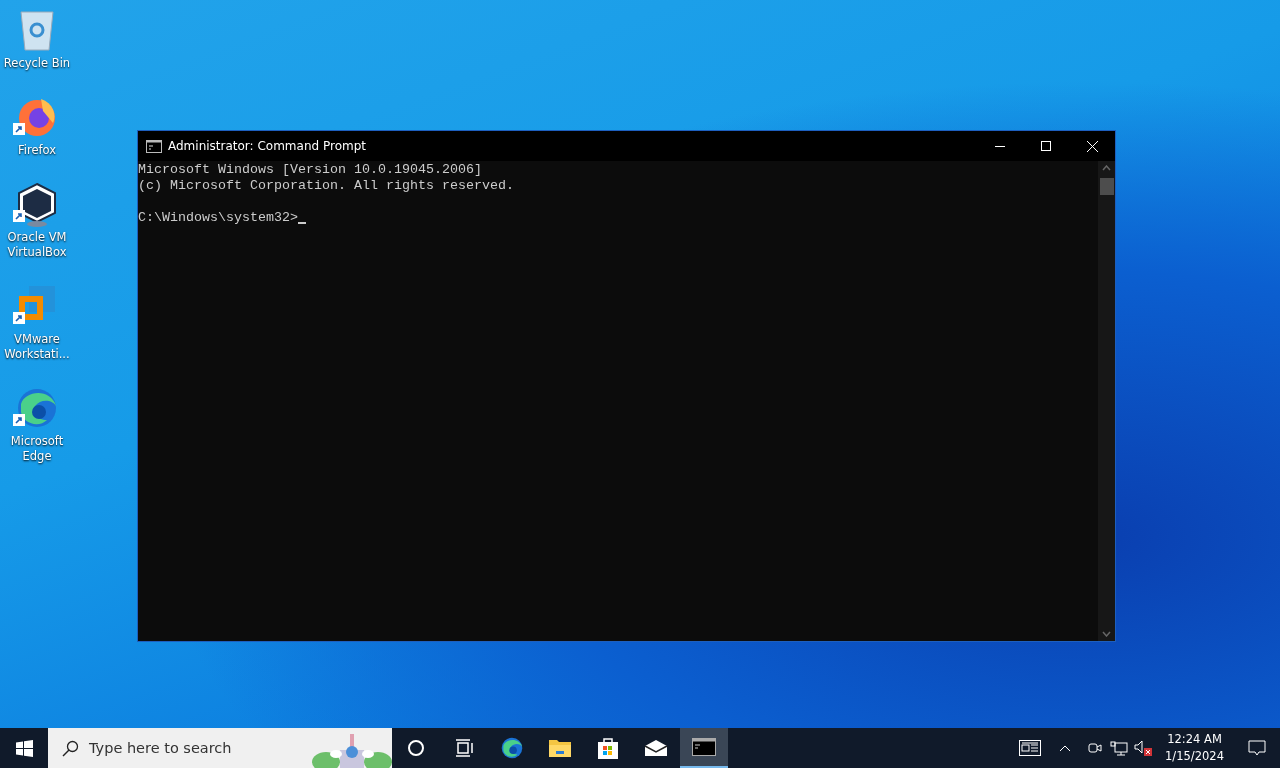 Image resolution: width=1280 pixels, height=768 pixels. I want to click on camera-icon, so click(1095, 748).